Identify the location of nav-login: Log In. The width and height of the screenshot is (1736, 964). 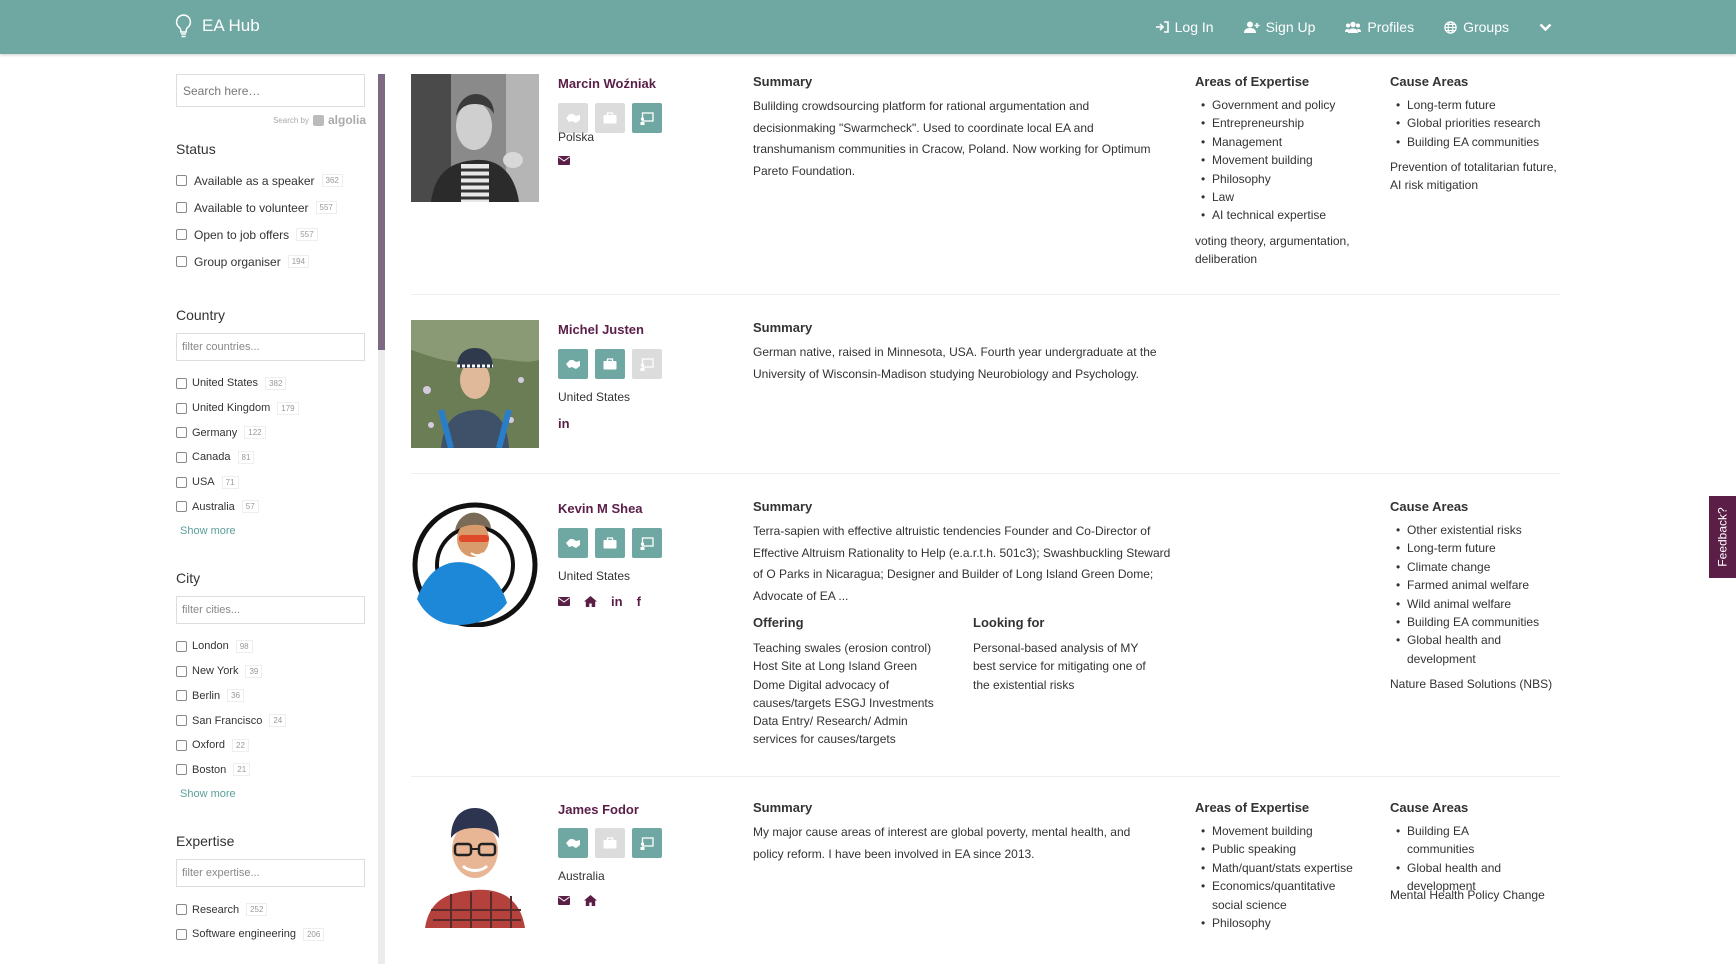
(1184, 27).